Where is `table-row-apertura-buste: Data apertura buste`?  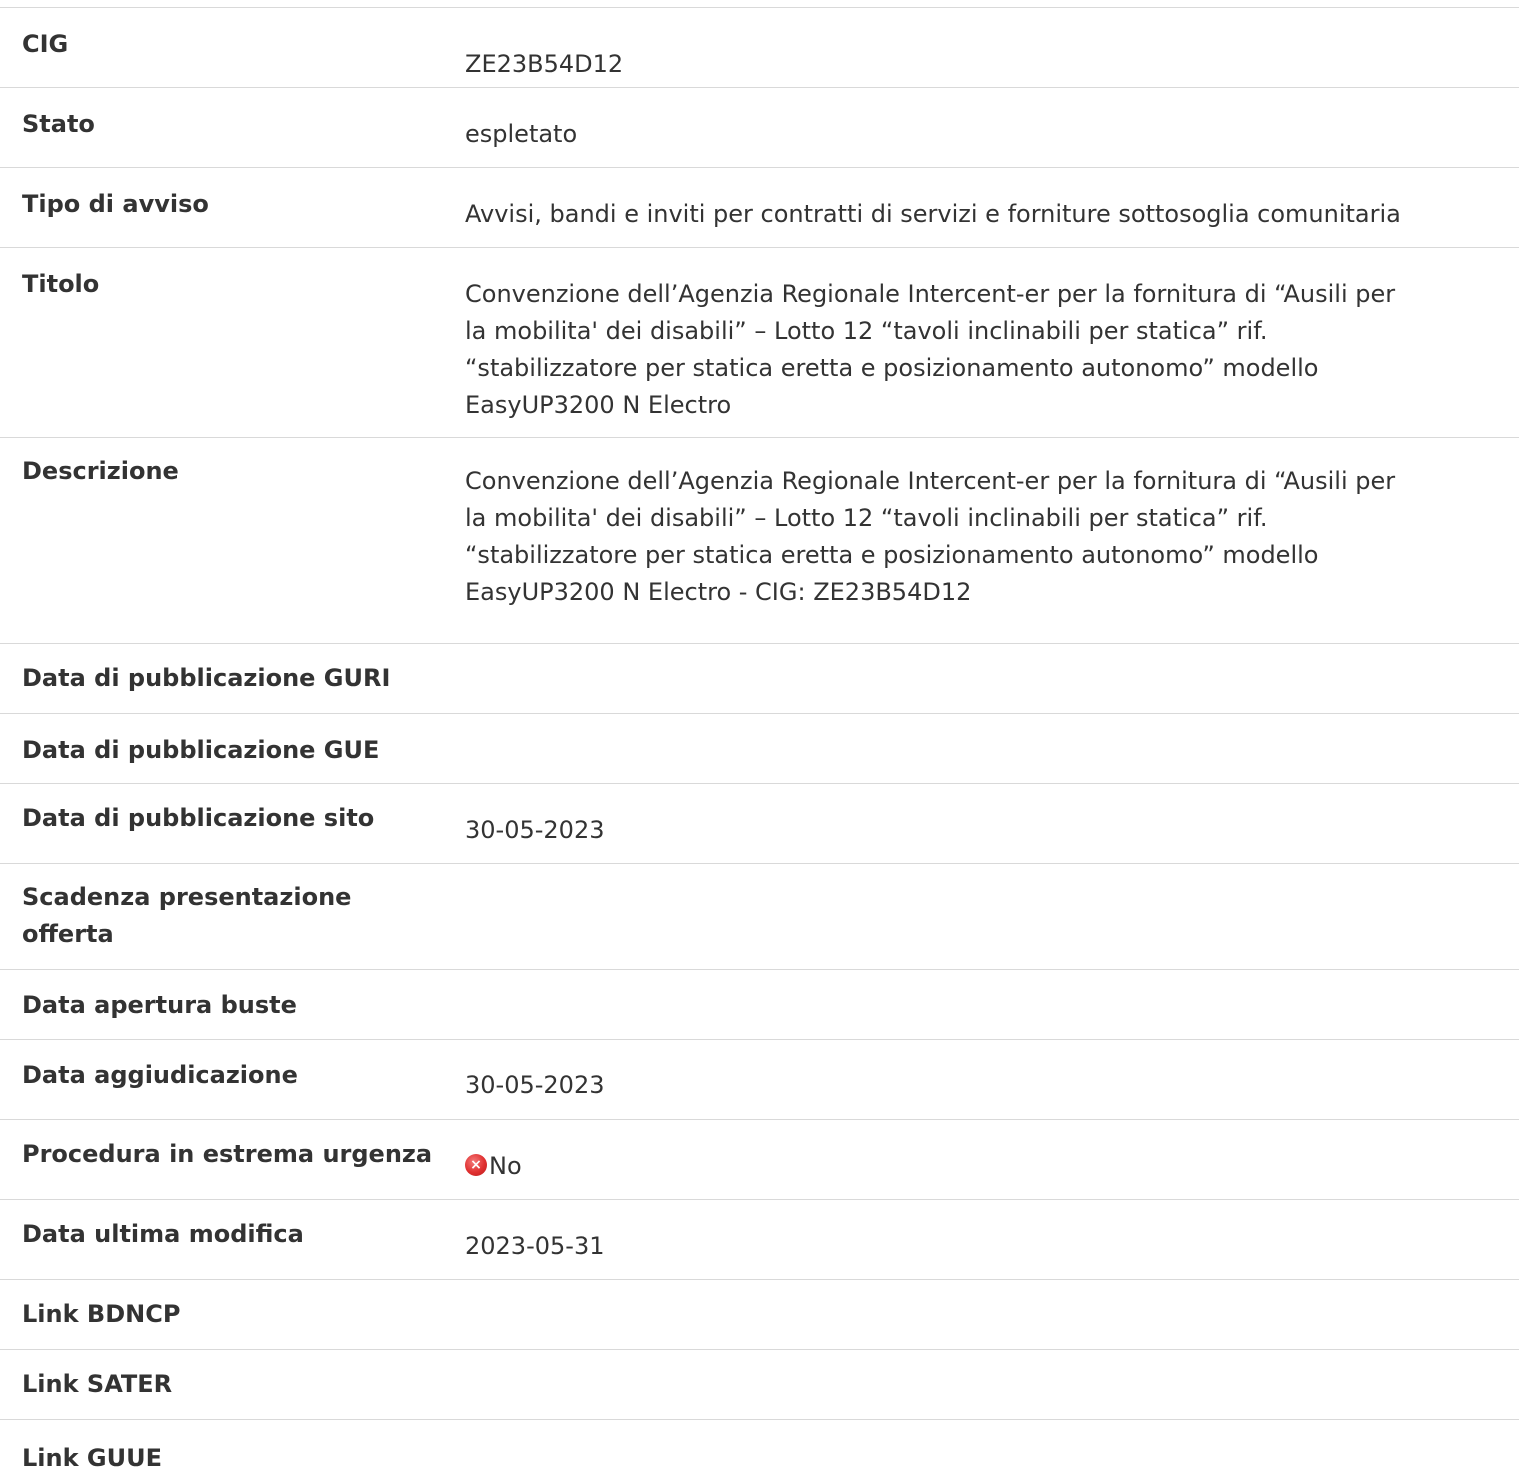
table-row-apertura-buste: Data apertura buste is located at coordinates (759, 1004).